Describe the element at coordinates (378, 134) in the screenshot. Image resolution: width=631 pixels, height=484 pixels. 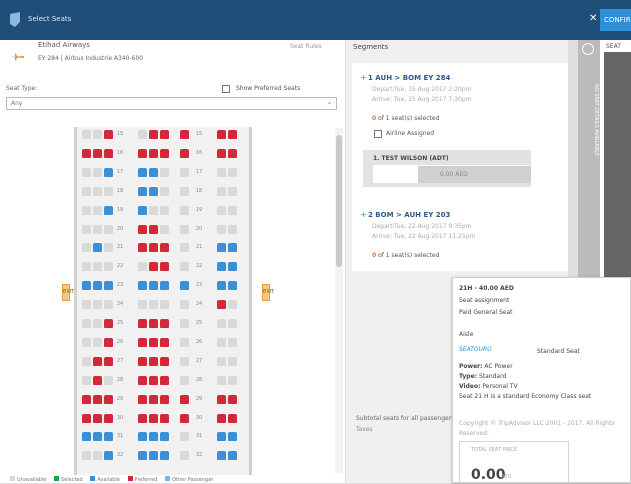
I see `airline-assigned-checkbox` at that location.